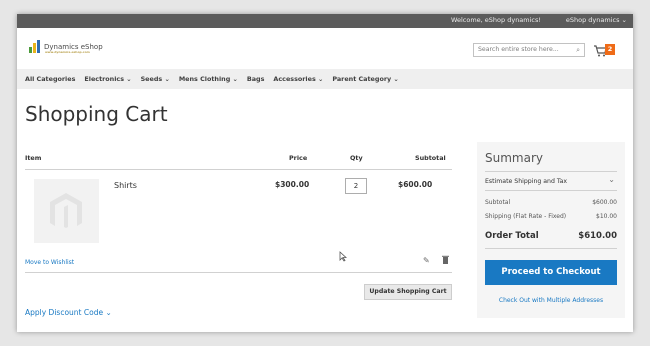  I want to click on product-name-link: Shirts, so click(125, 185).